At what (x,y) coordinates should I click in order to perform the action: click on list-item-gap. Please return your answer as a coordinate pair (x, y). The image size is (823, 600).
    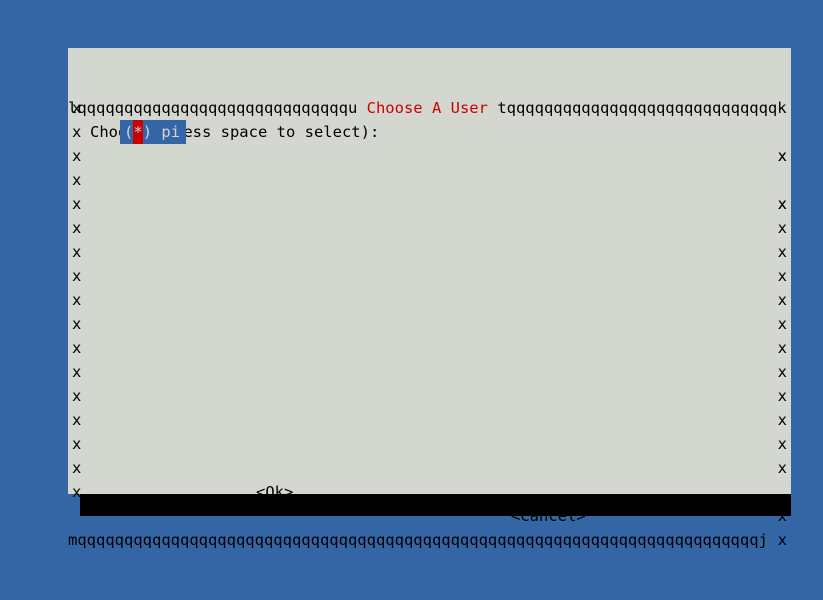
    Looking at the image, I should click on (156, 132).